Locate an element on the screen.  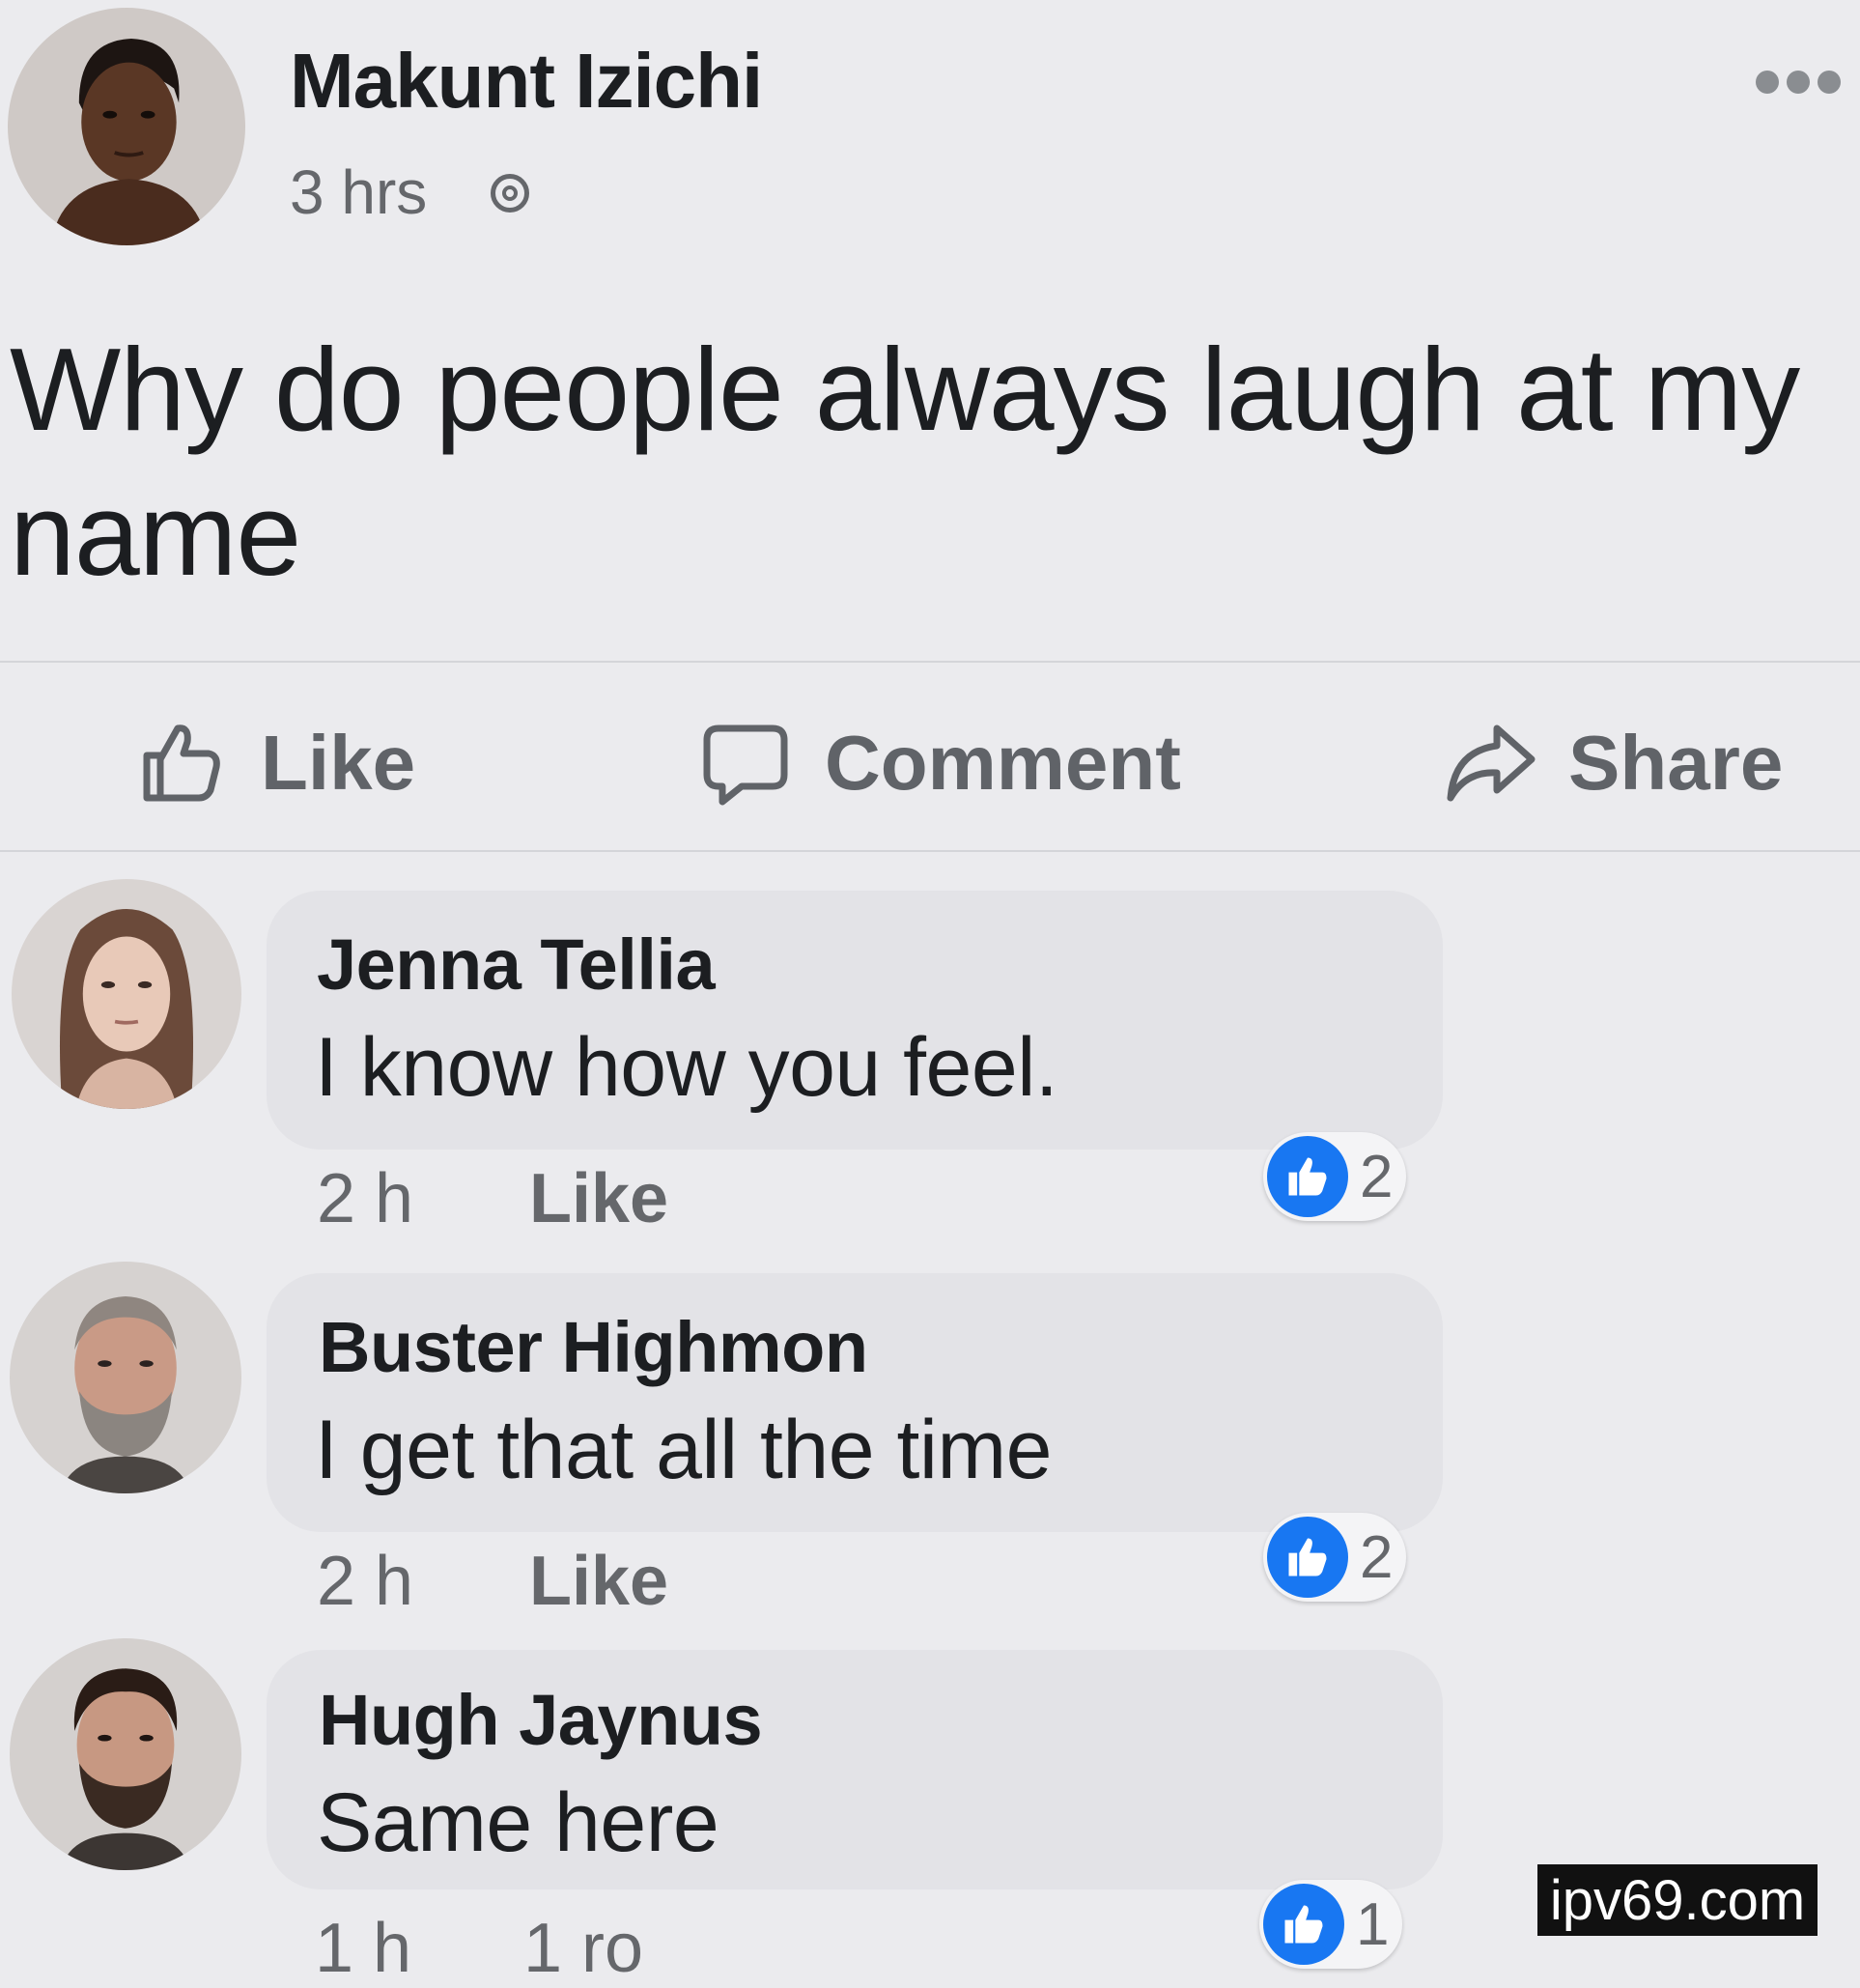
comment-timestamp: 1 h is located at coordinates (363, 1948).